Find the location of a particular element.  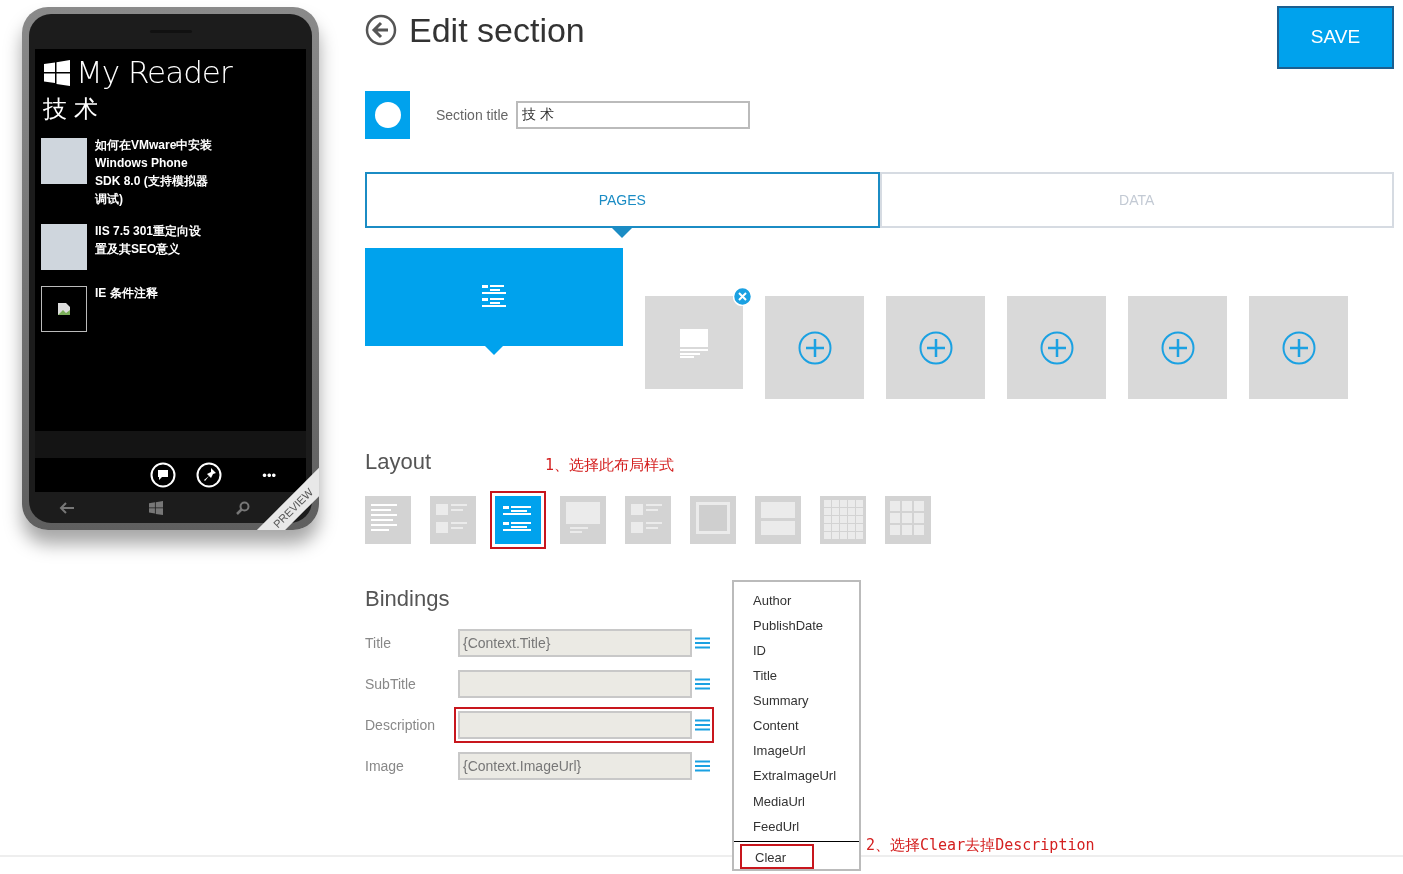

annotation-note: 2、选择Clear去掉Description is located at coordinates (980, 845).